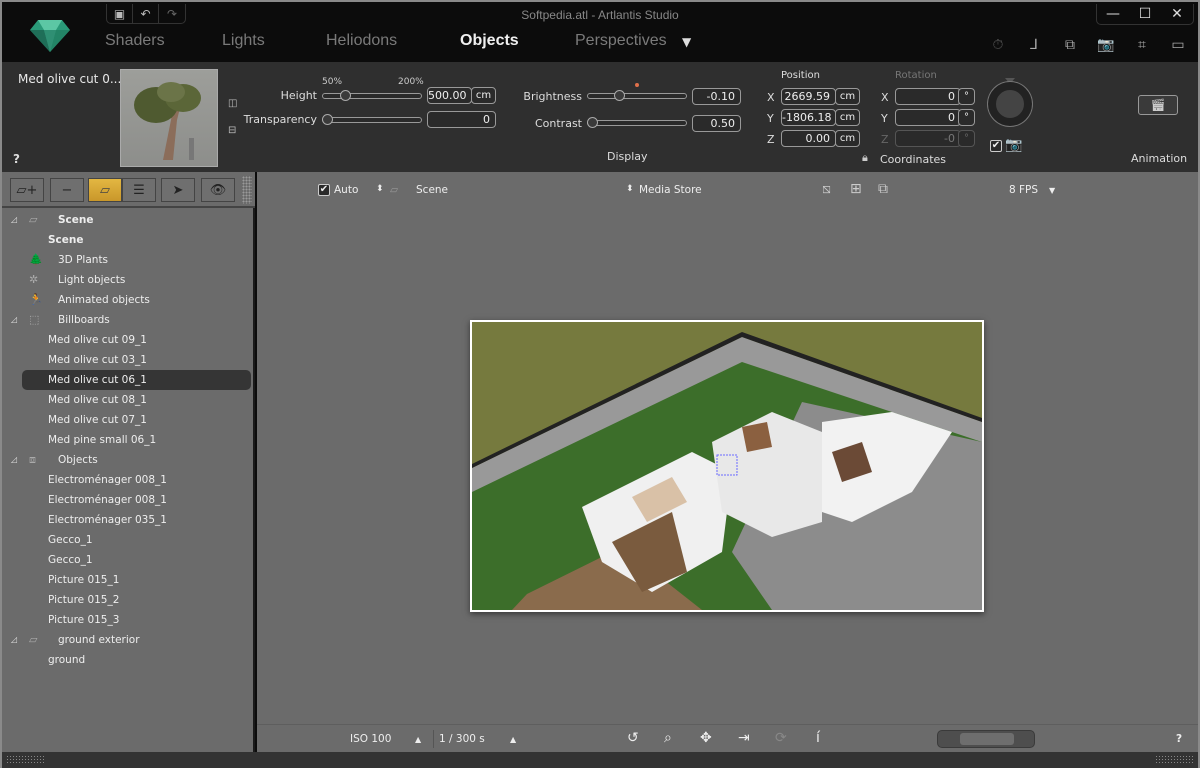  I want to click on windows-icon: ⧉, so click(1070, 45).